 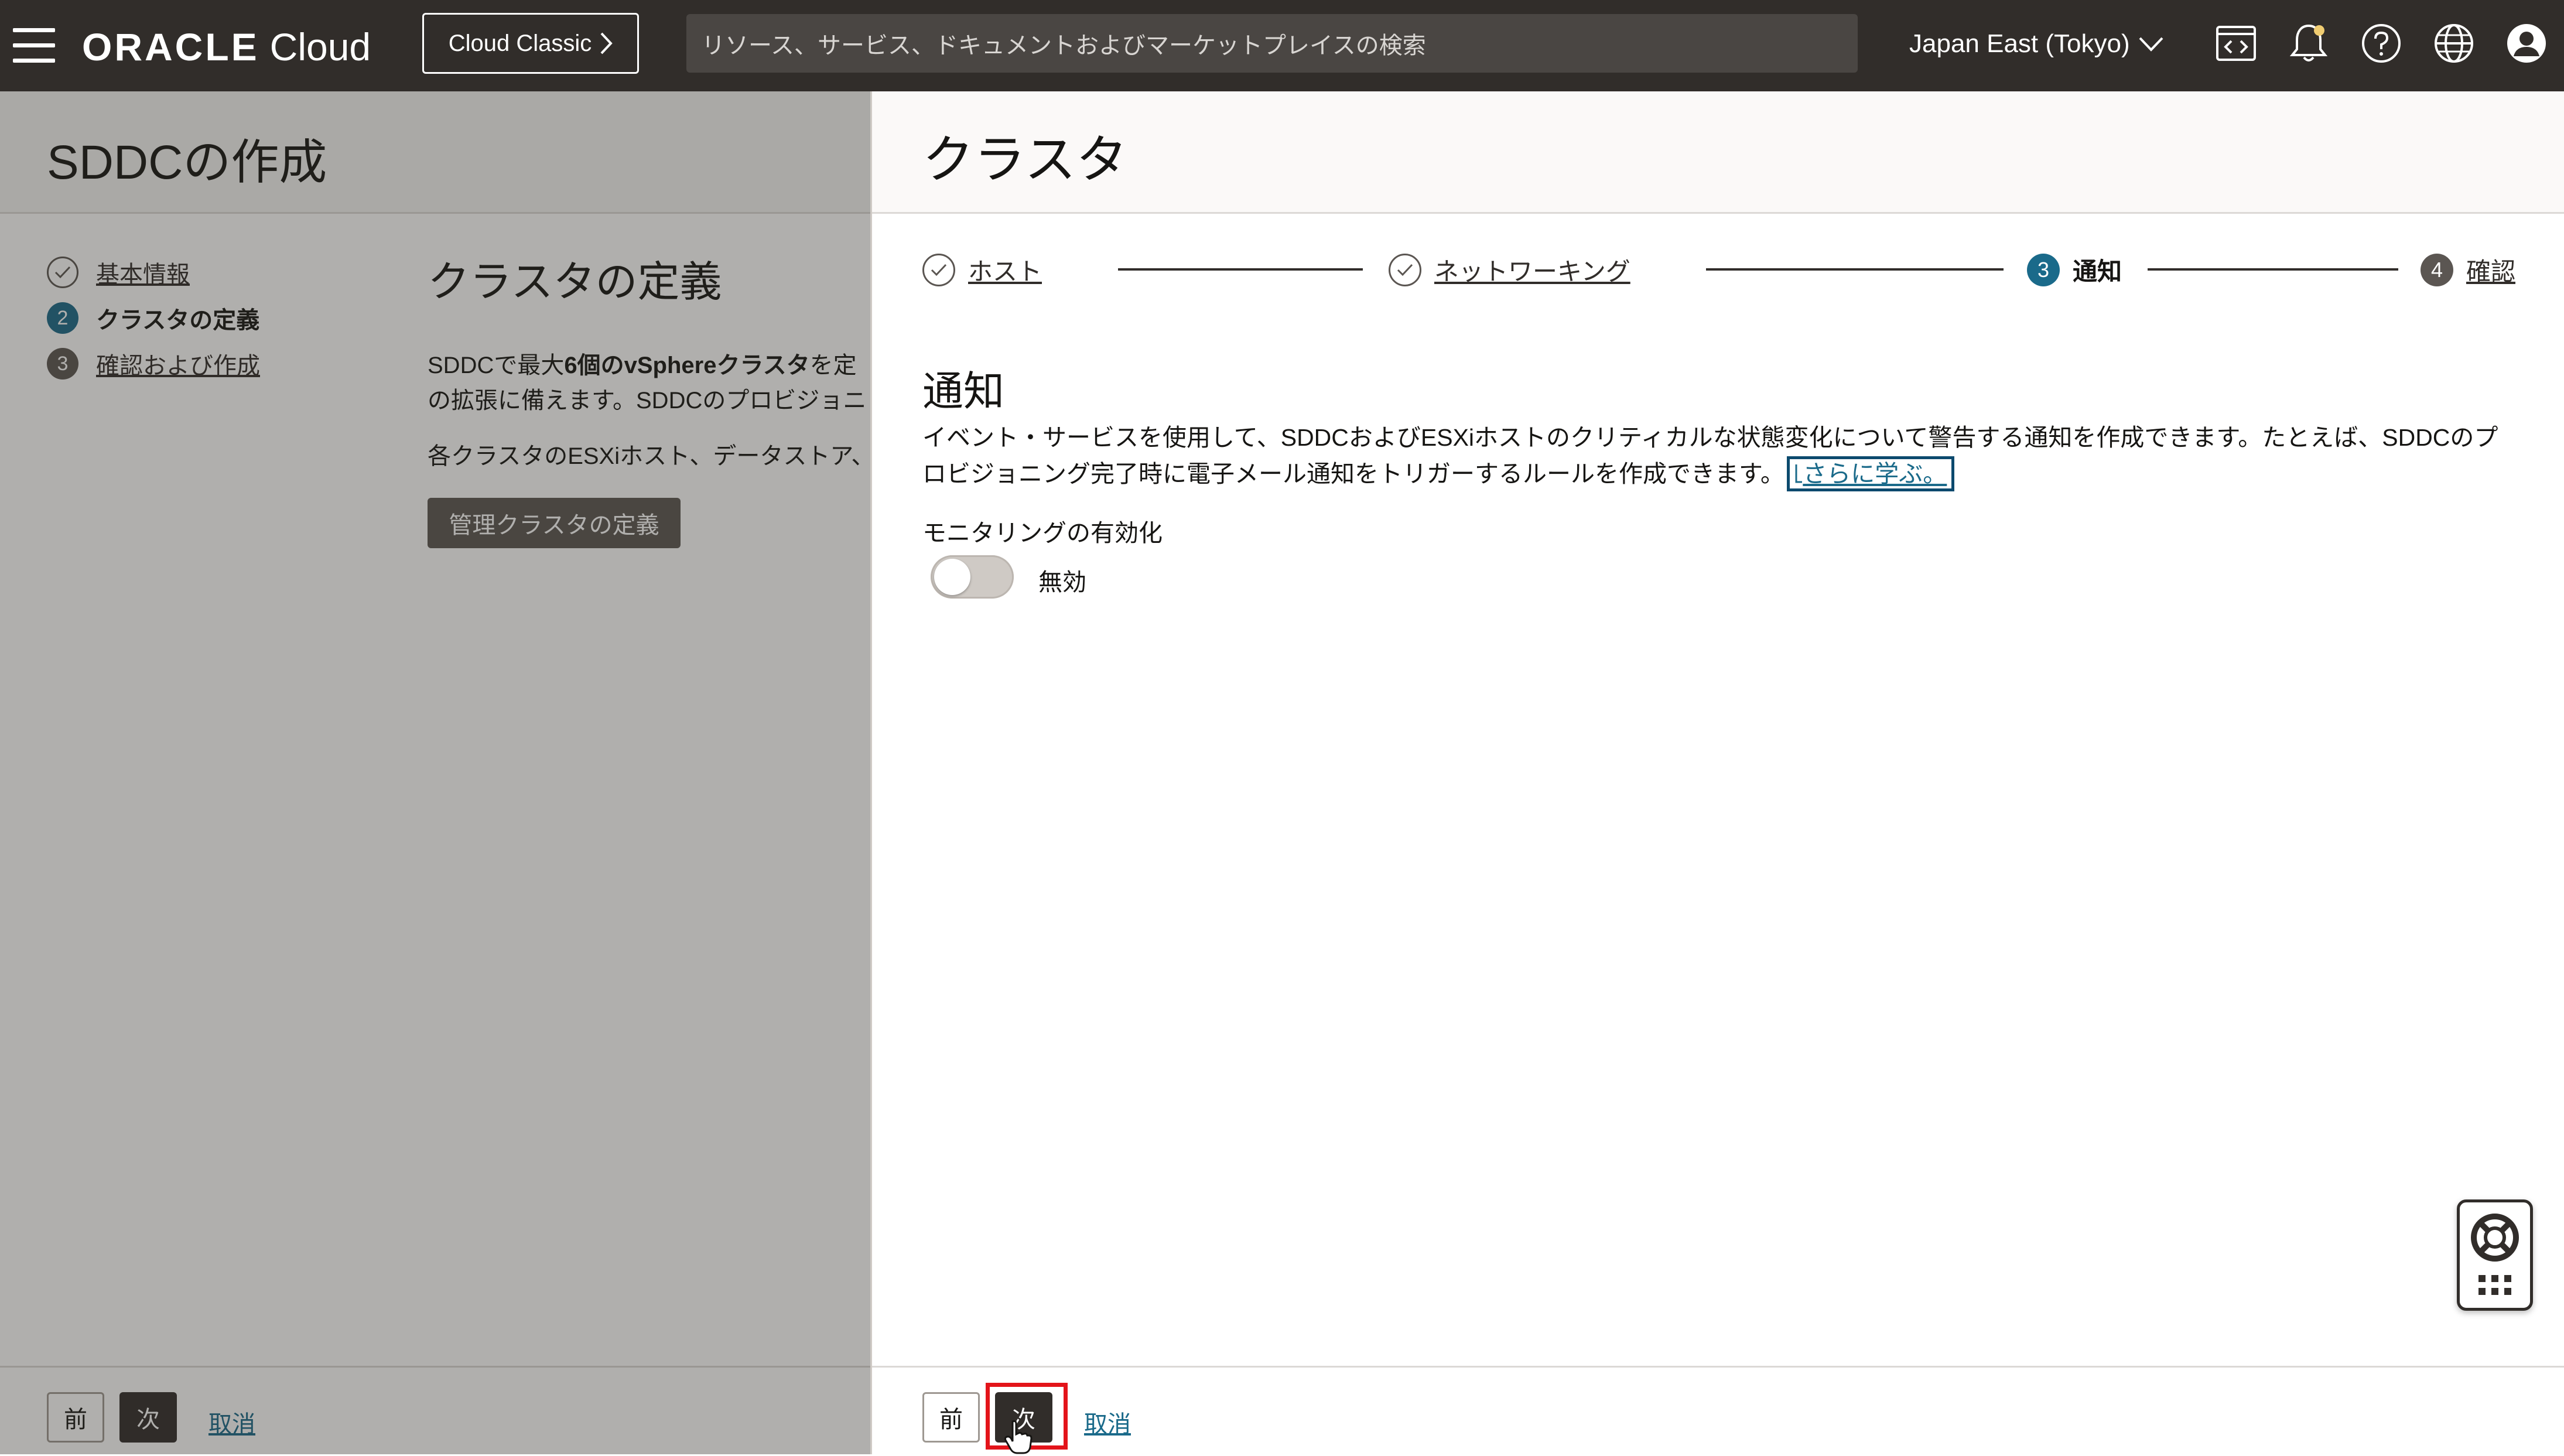 What do you see at coordinates (520, 43) in the screenshot?
I see `cloud-classic-label: Cloud Classic` at bounding box center [520, 43].